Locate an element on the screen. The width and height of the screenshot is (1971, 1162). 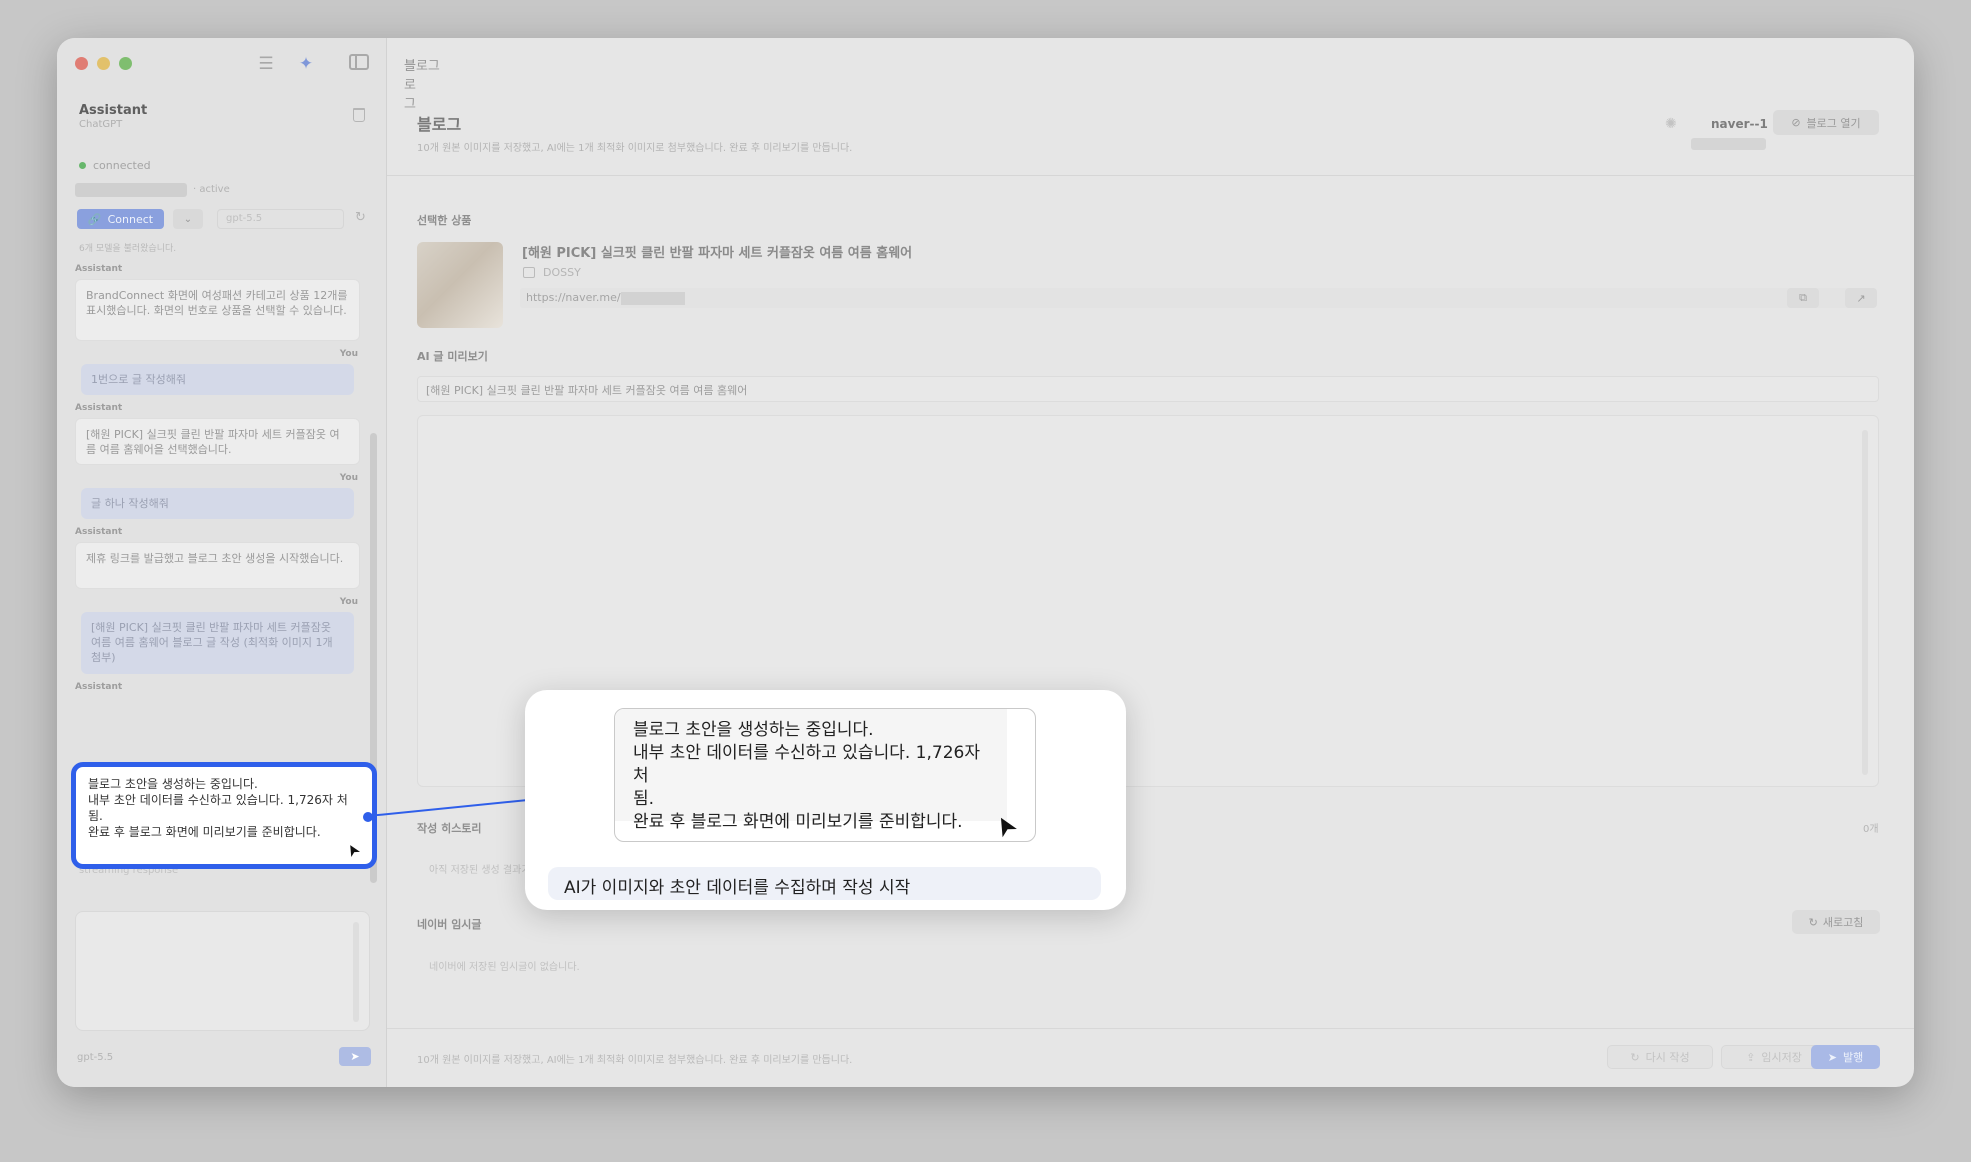
assistant-title: Assistant is located at coordinates (113, 110).